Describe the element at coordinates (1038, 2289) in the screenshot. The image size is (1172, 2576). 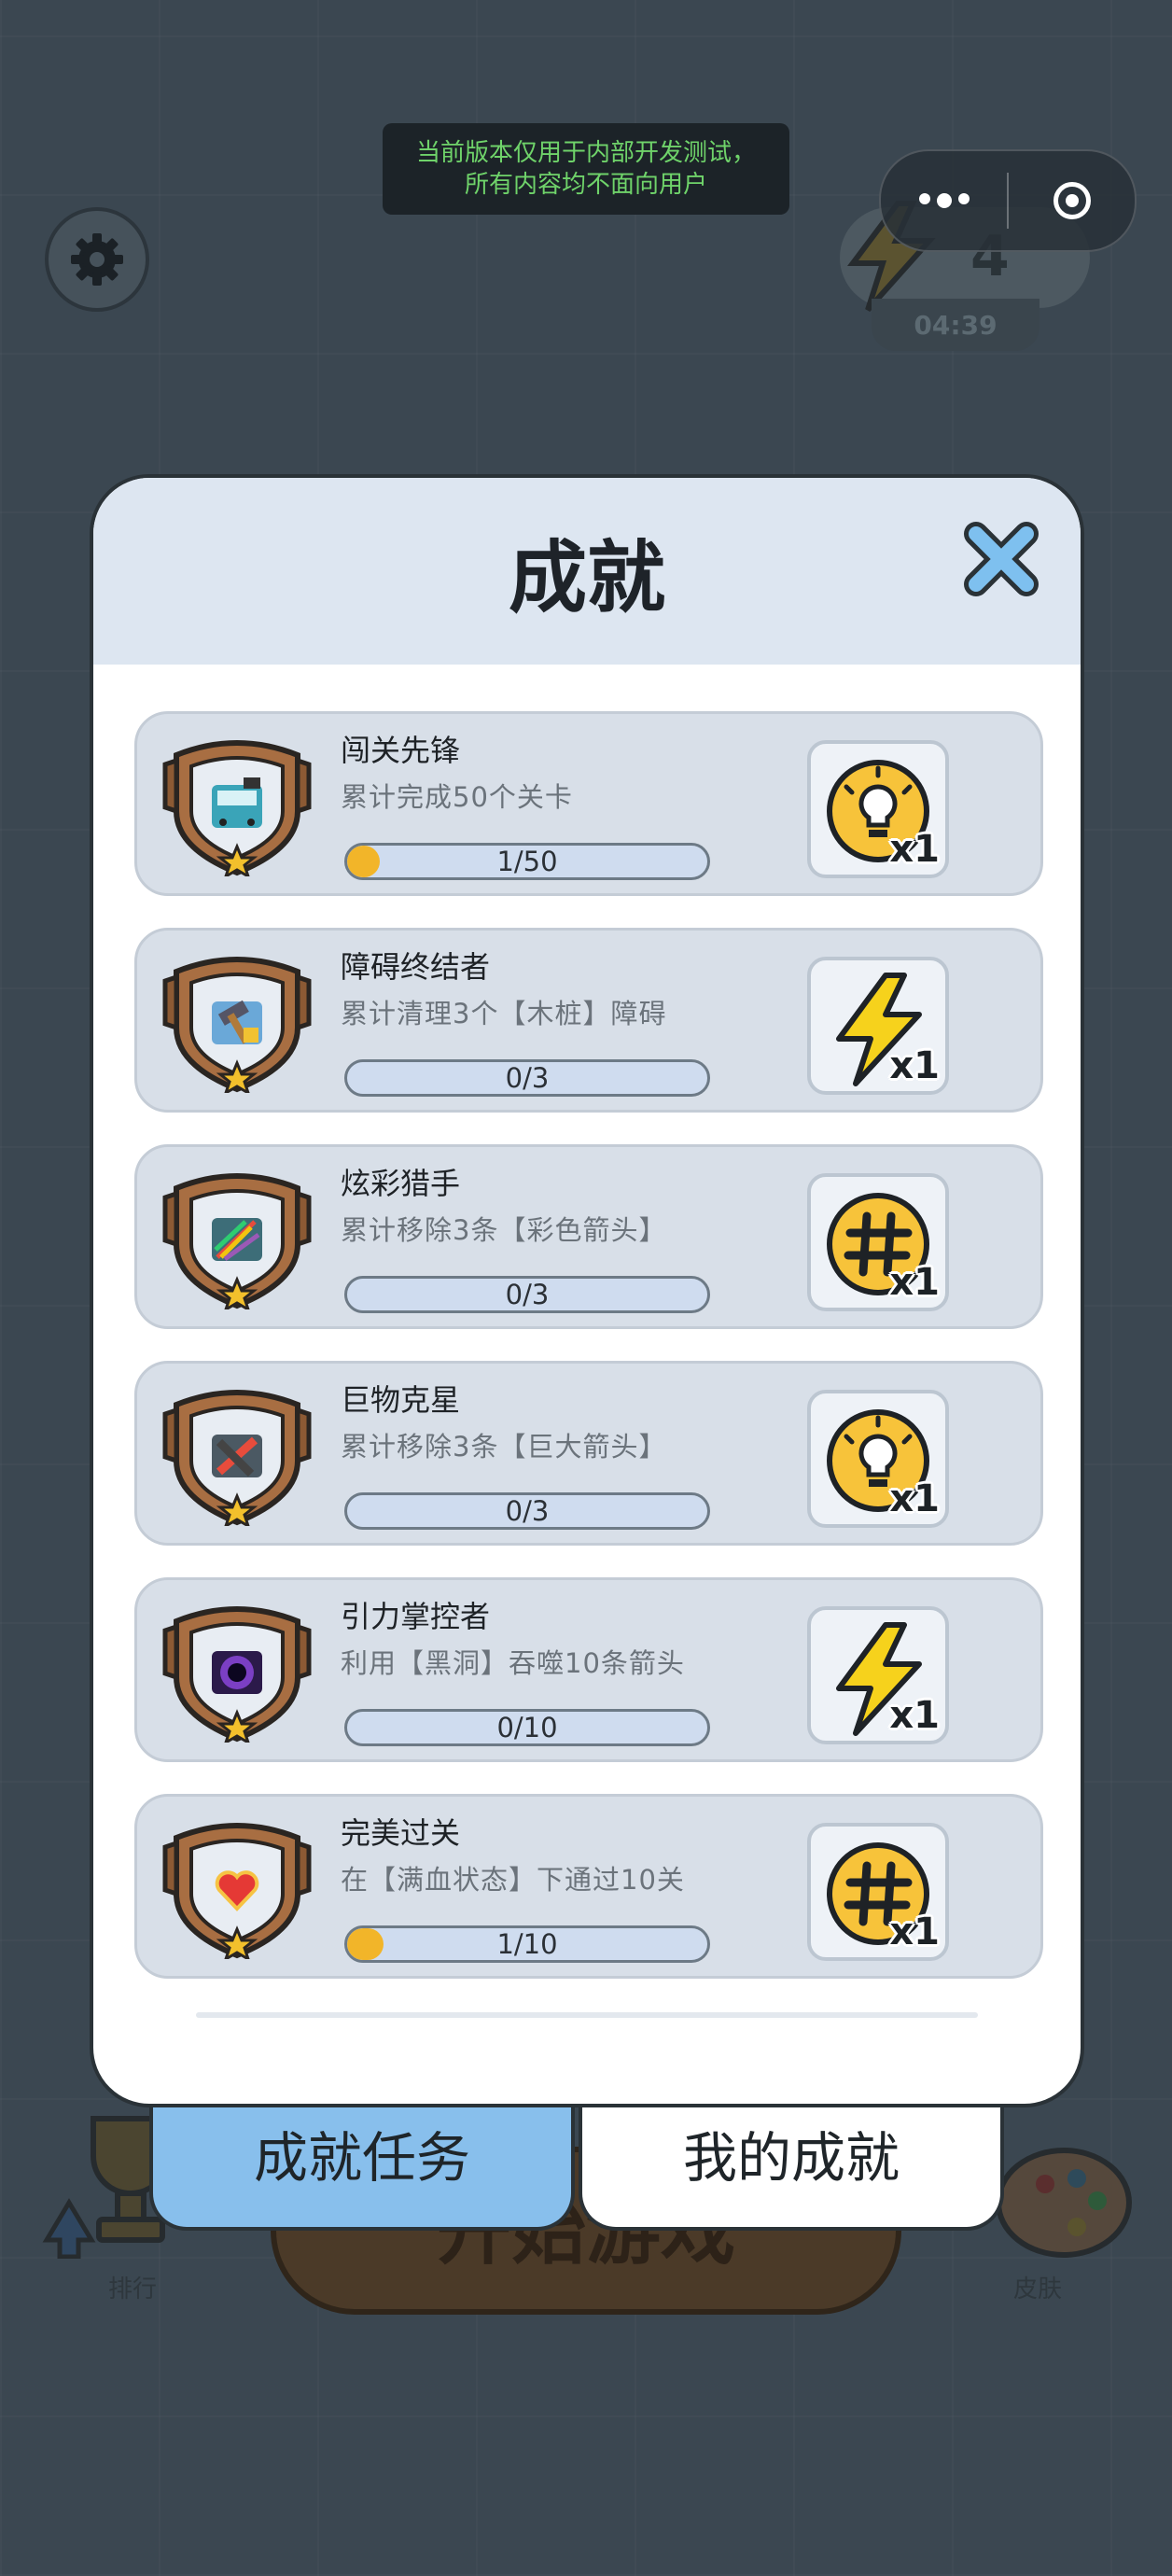
I see `skin-label: 皮肤` at that location.